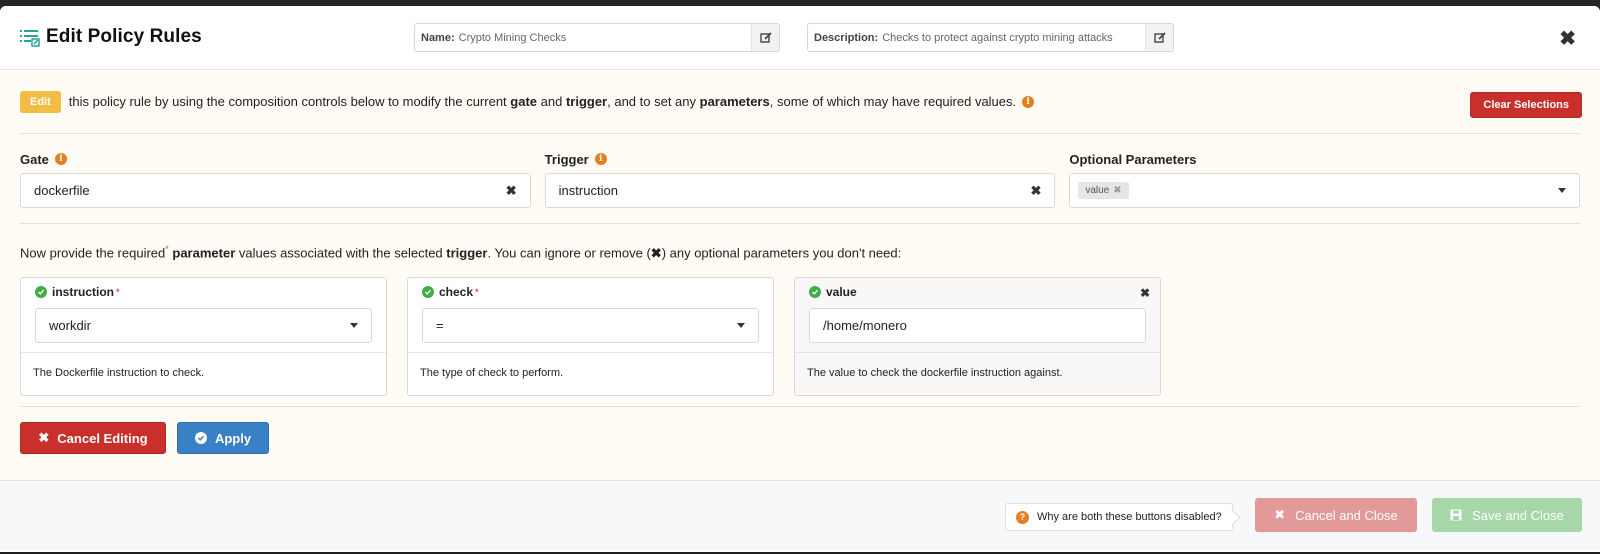  What do you see at coordinates (1325, 190) in the screenshot?
I see `optional-parameters-select: value ✖` at bounding box center [1325, 190].